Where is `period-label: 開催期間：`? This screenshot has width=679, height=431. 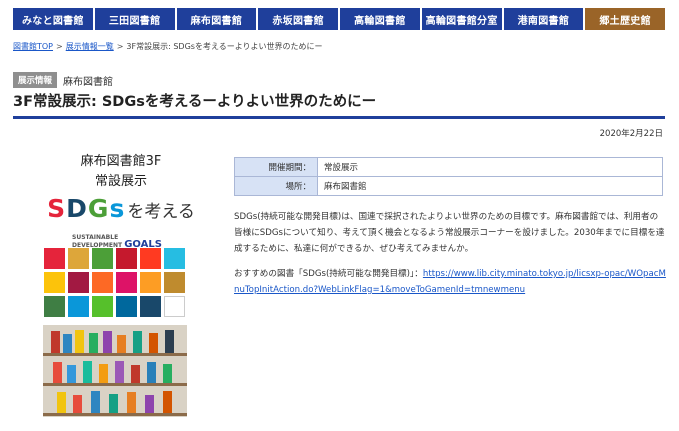 period-label: 開催期間： is located at coordinates (276, 167).